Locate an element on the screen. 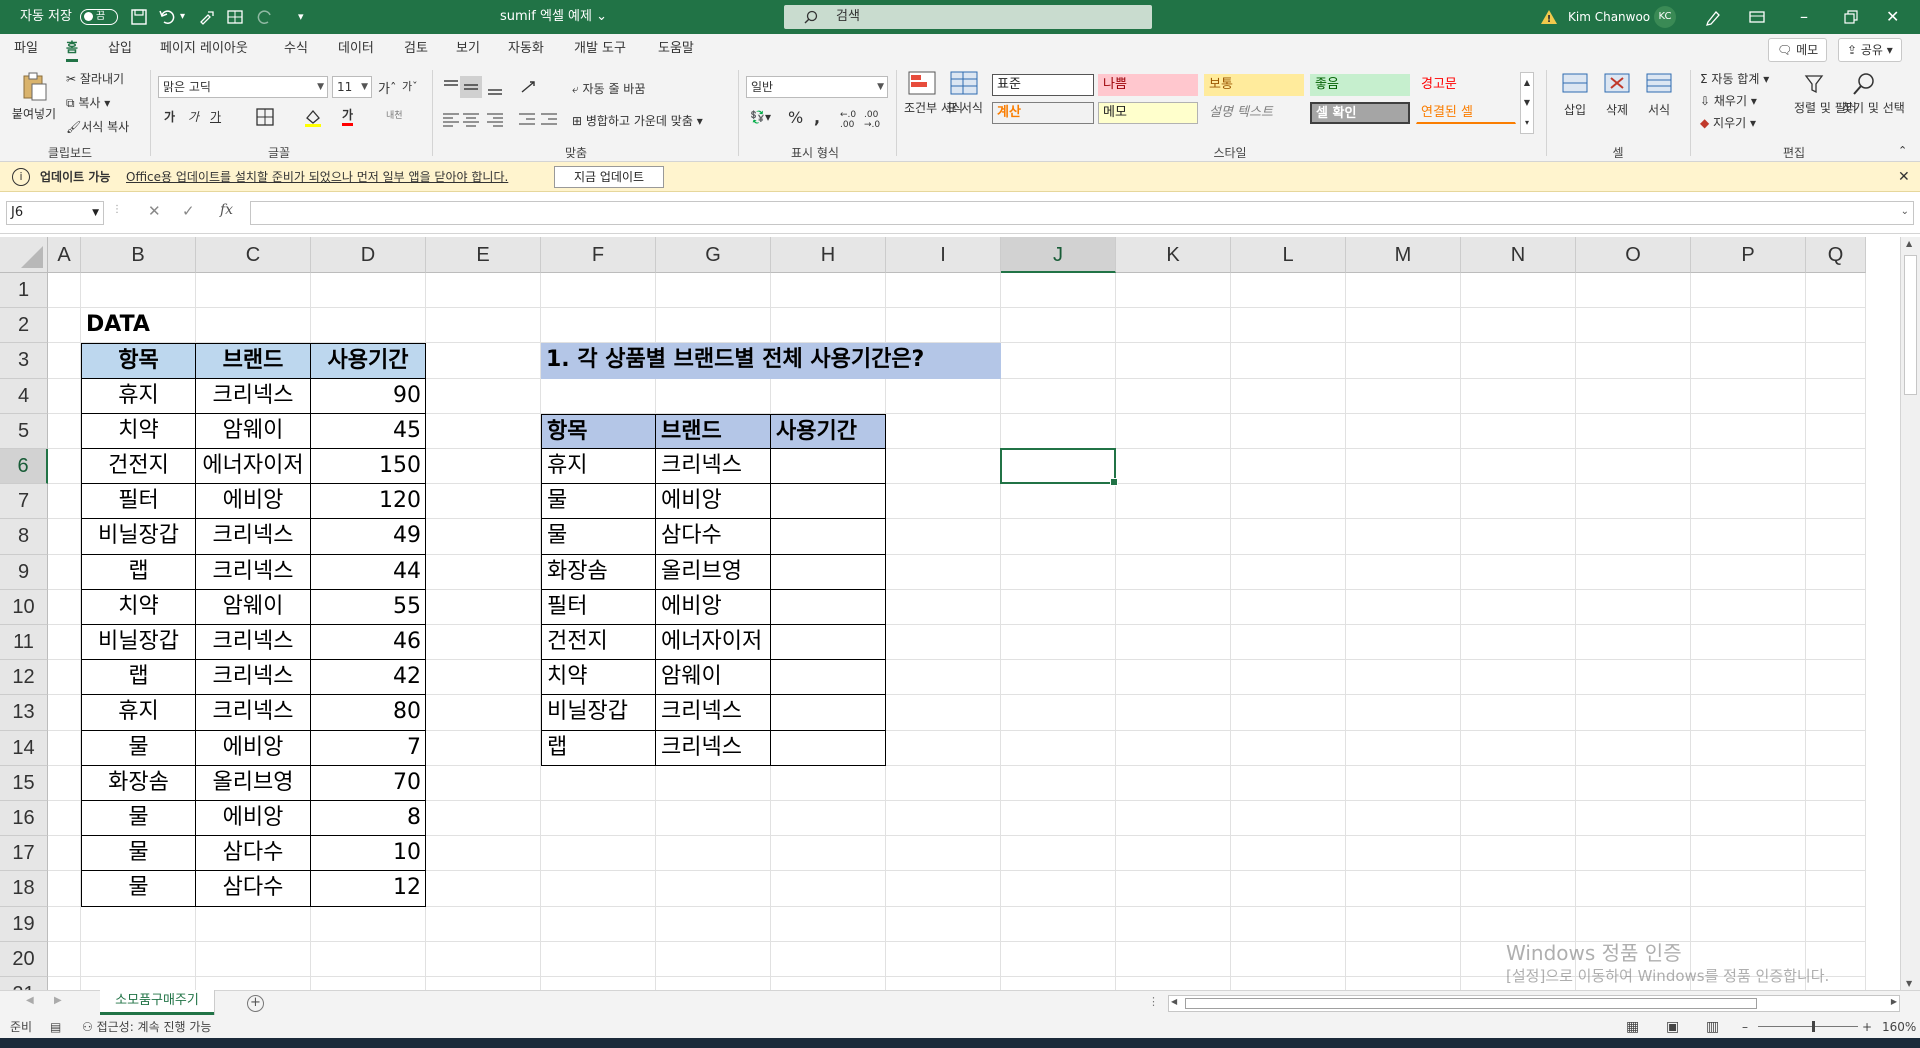 The height and width of the screenshot is (1048, 1920). column-header-e: E is located at coordinates (483, 255).